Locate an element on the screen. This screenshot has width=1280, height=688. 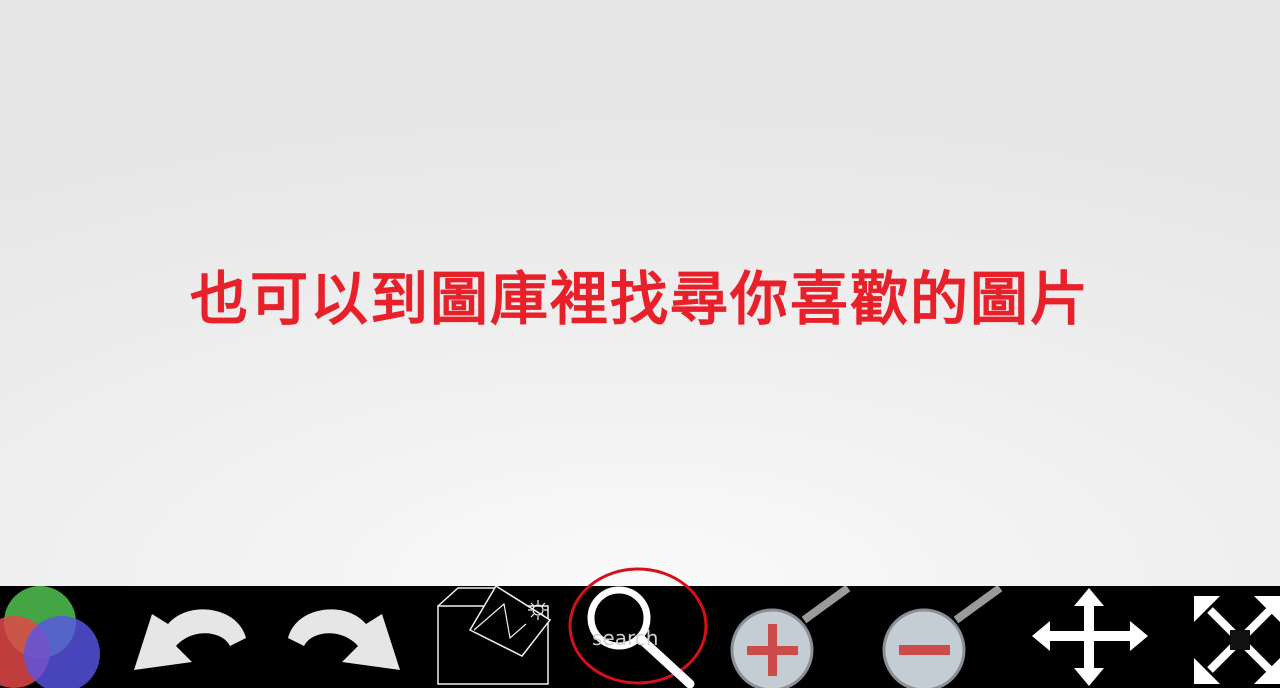
move-button is located at coordinates (1090, 637).